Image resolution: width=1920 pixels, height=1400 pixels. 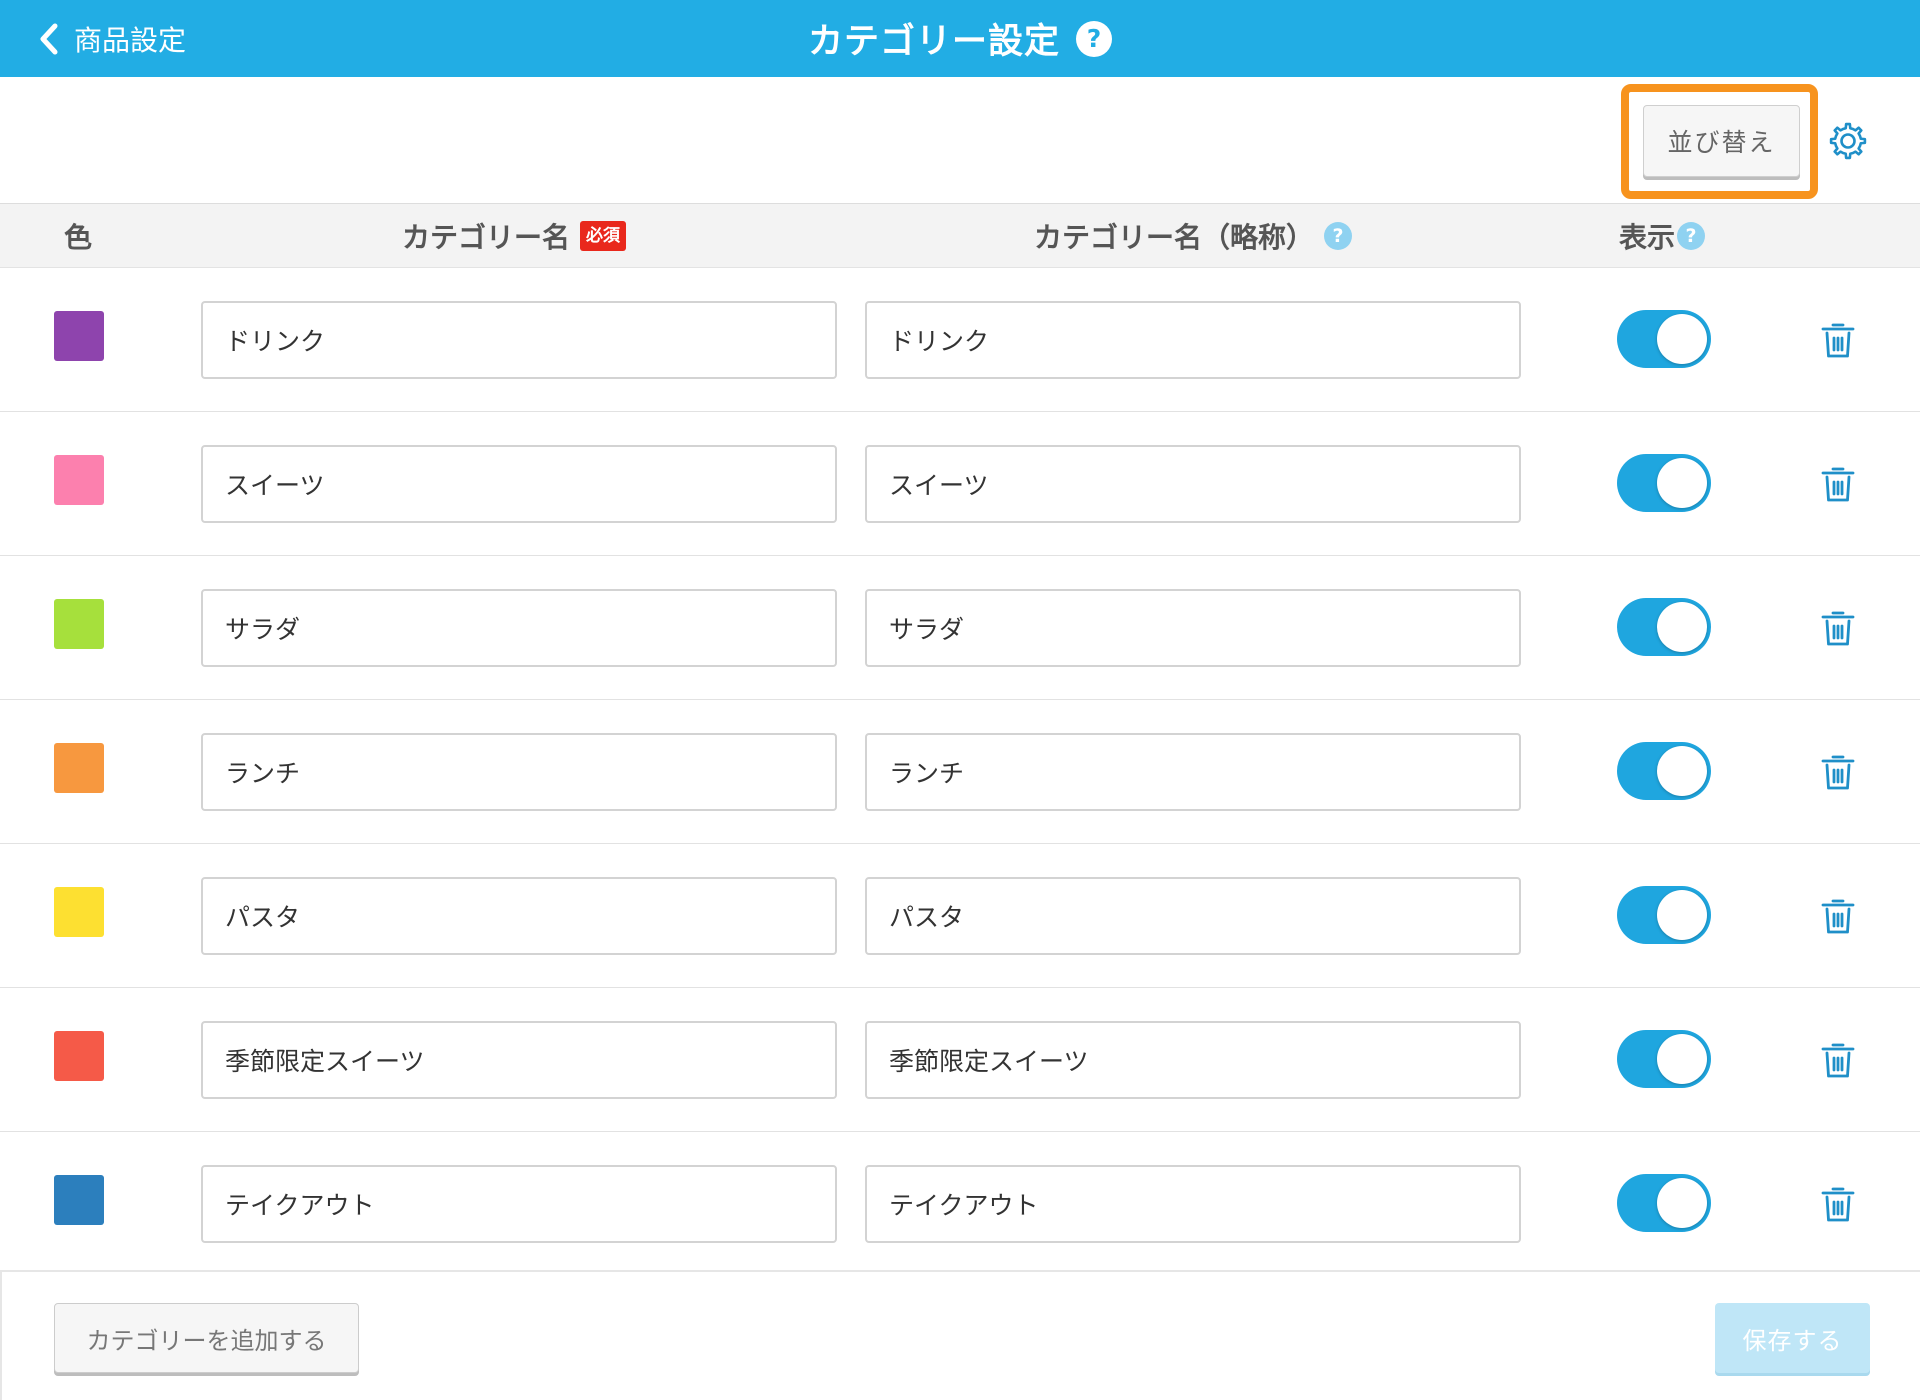 What do you see at coordinates (1848, 141) in the screenshot?
I see `gear-icon` at bounding box center [1848, 141].